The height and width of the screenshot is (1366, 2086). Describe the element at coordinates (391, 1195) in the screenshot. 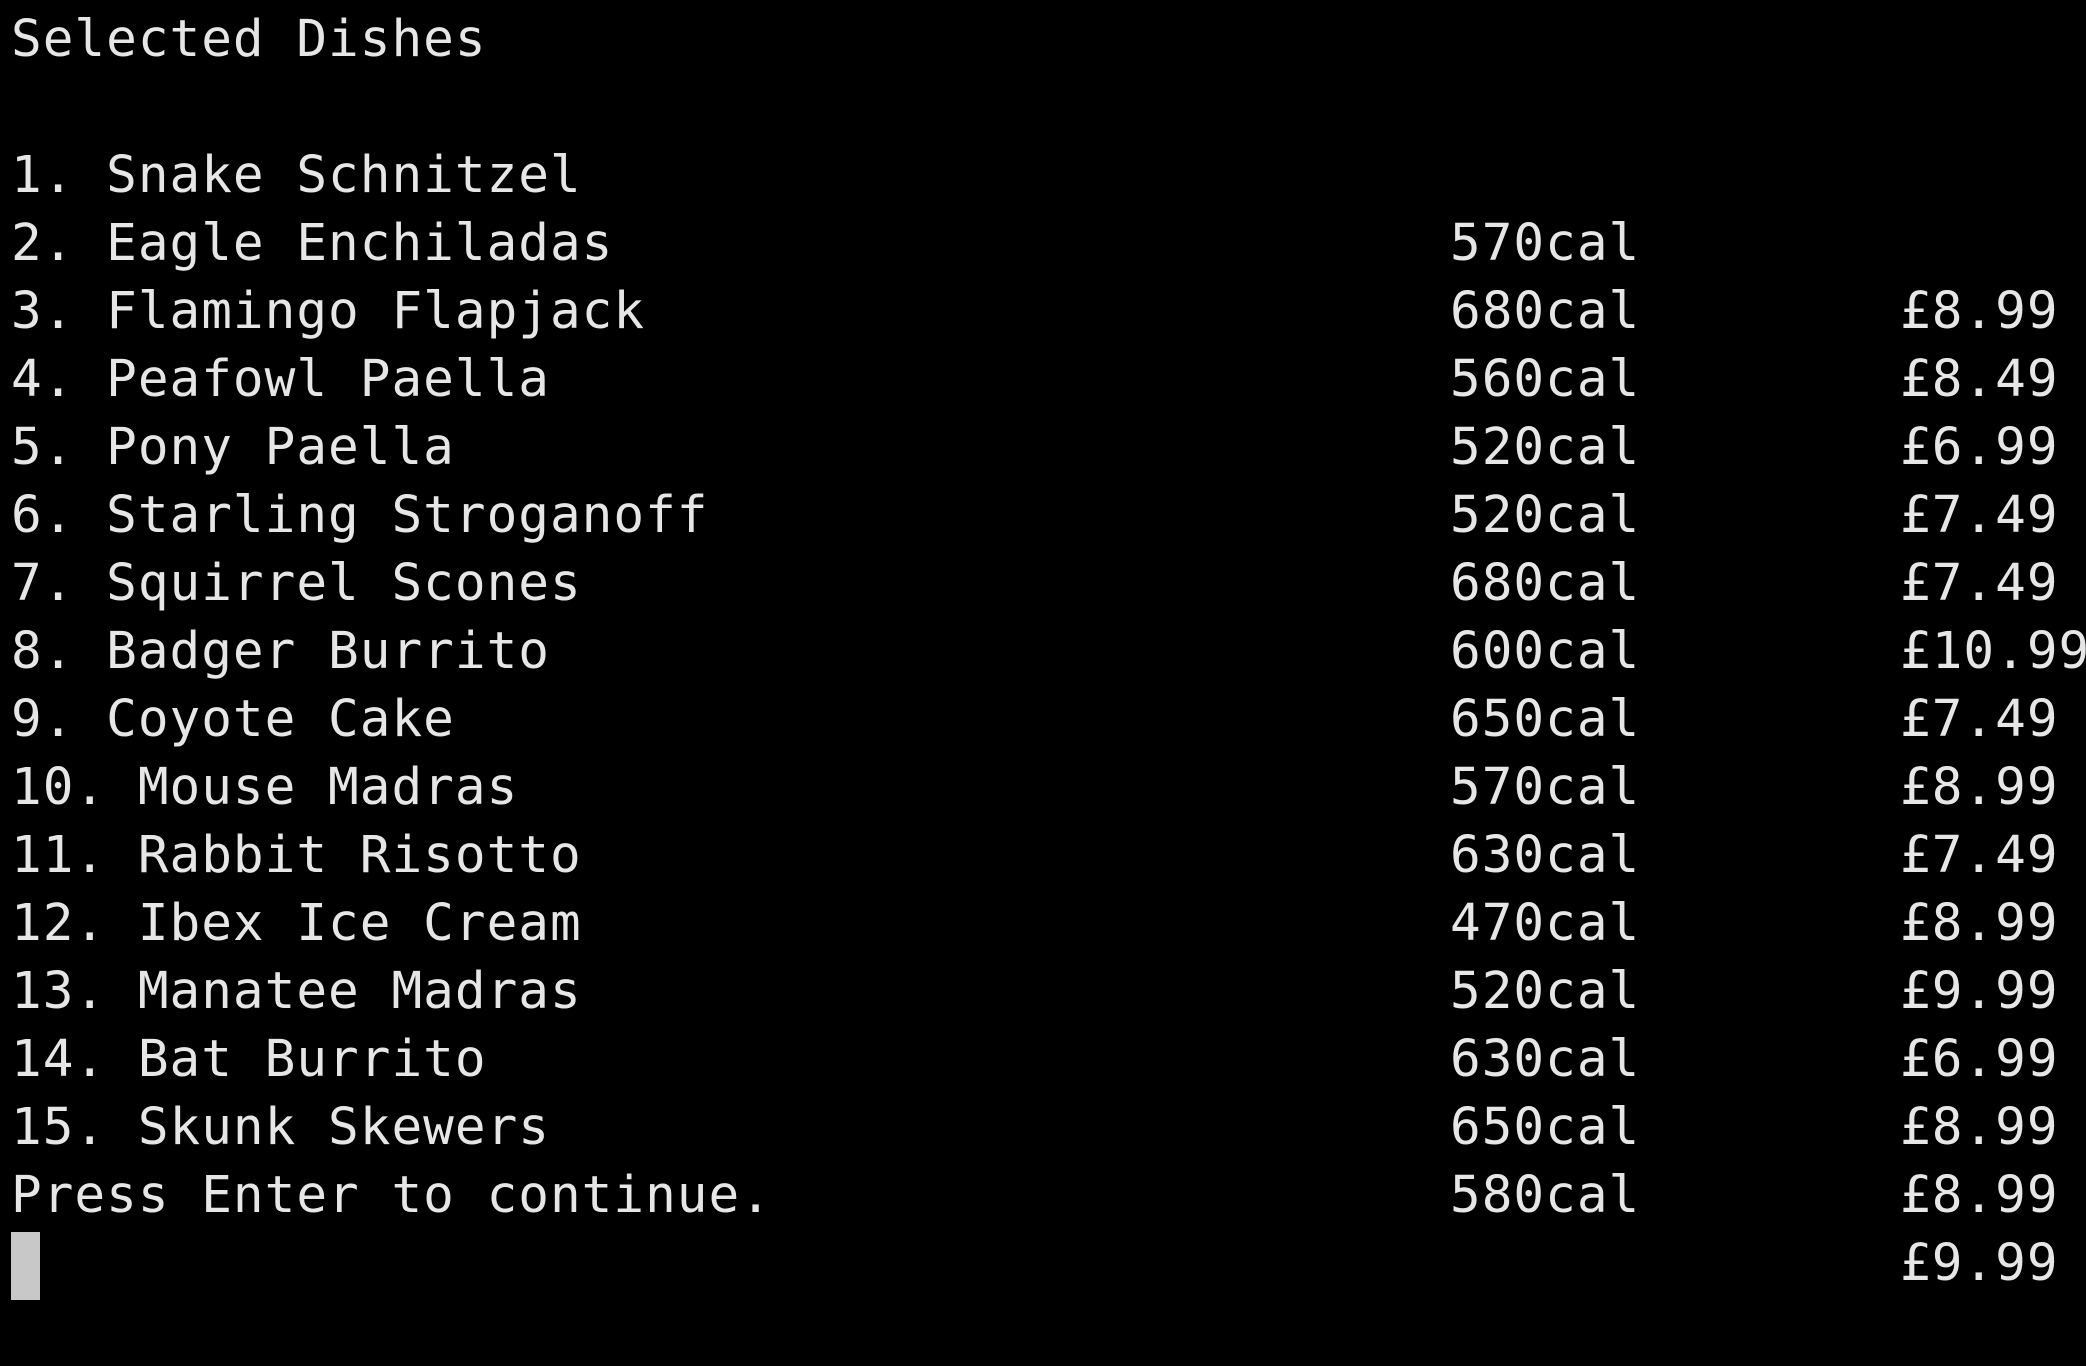

I see `continue-prompt: Press Enter to continue.` at that location.